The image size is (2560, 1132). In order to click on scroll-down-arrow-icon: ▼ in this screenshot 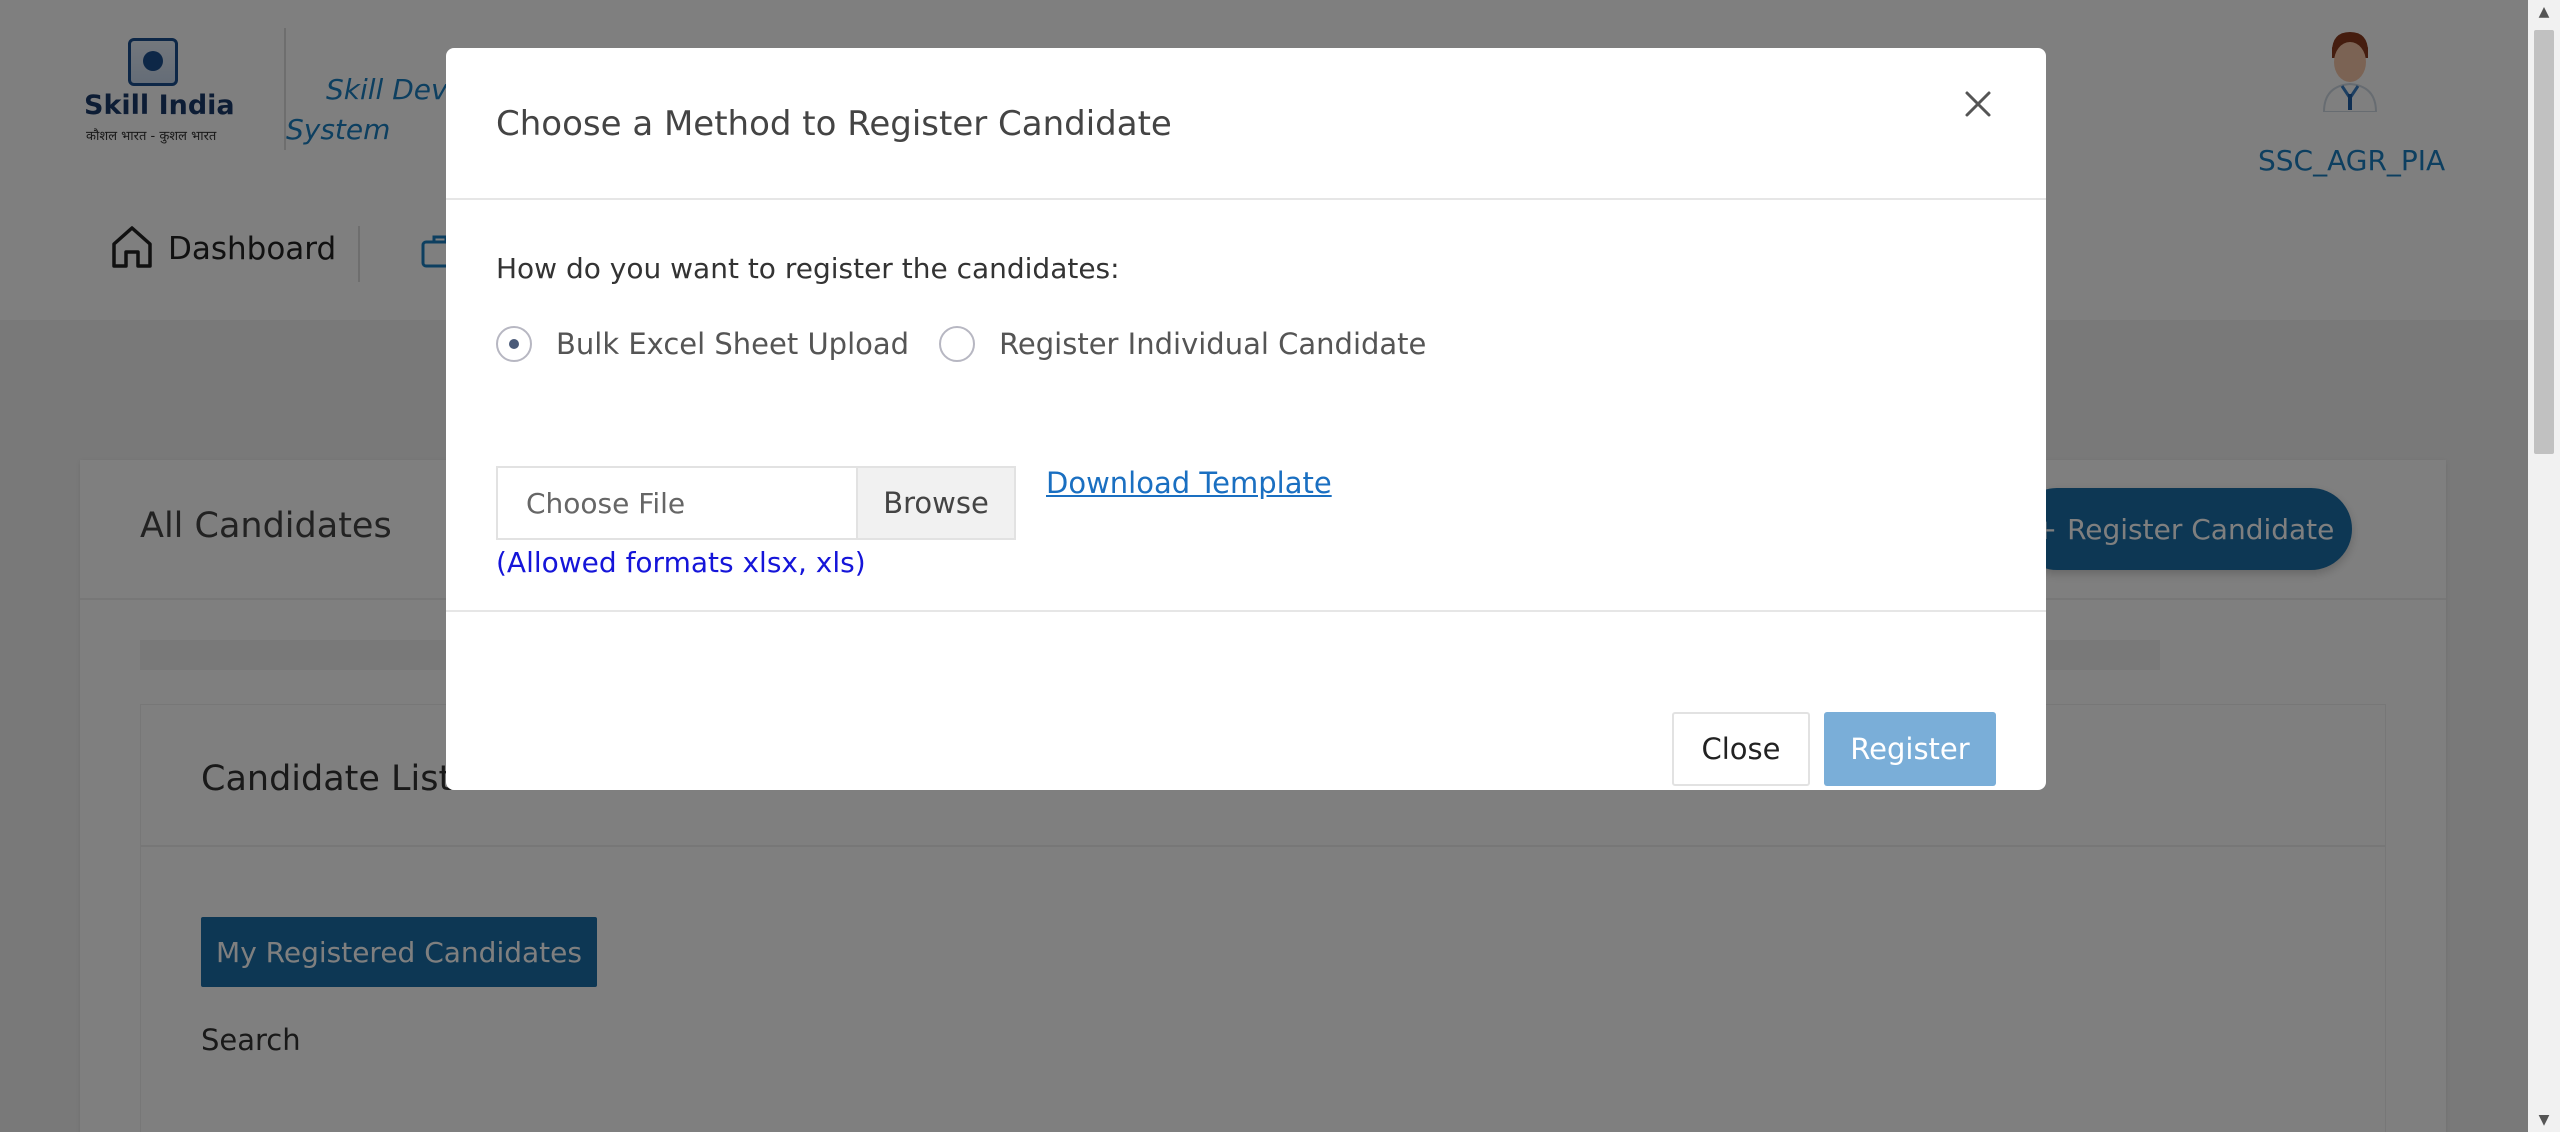, I will do `click(2544, 1120)`.